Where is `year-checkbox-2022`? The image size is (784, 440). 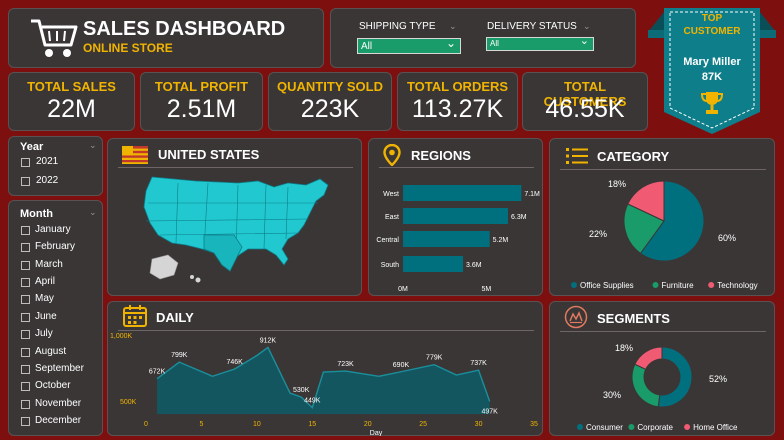 year-checkbox-2022 is located at coordinates (25, 181).